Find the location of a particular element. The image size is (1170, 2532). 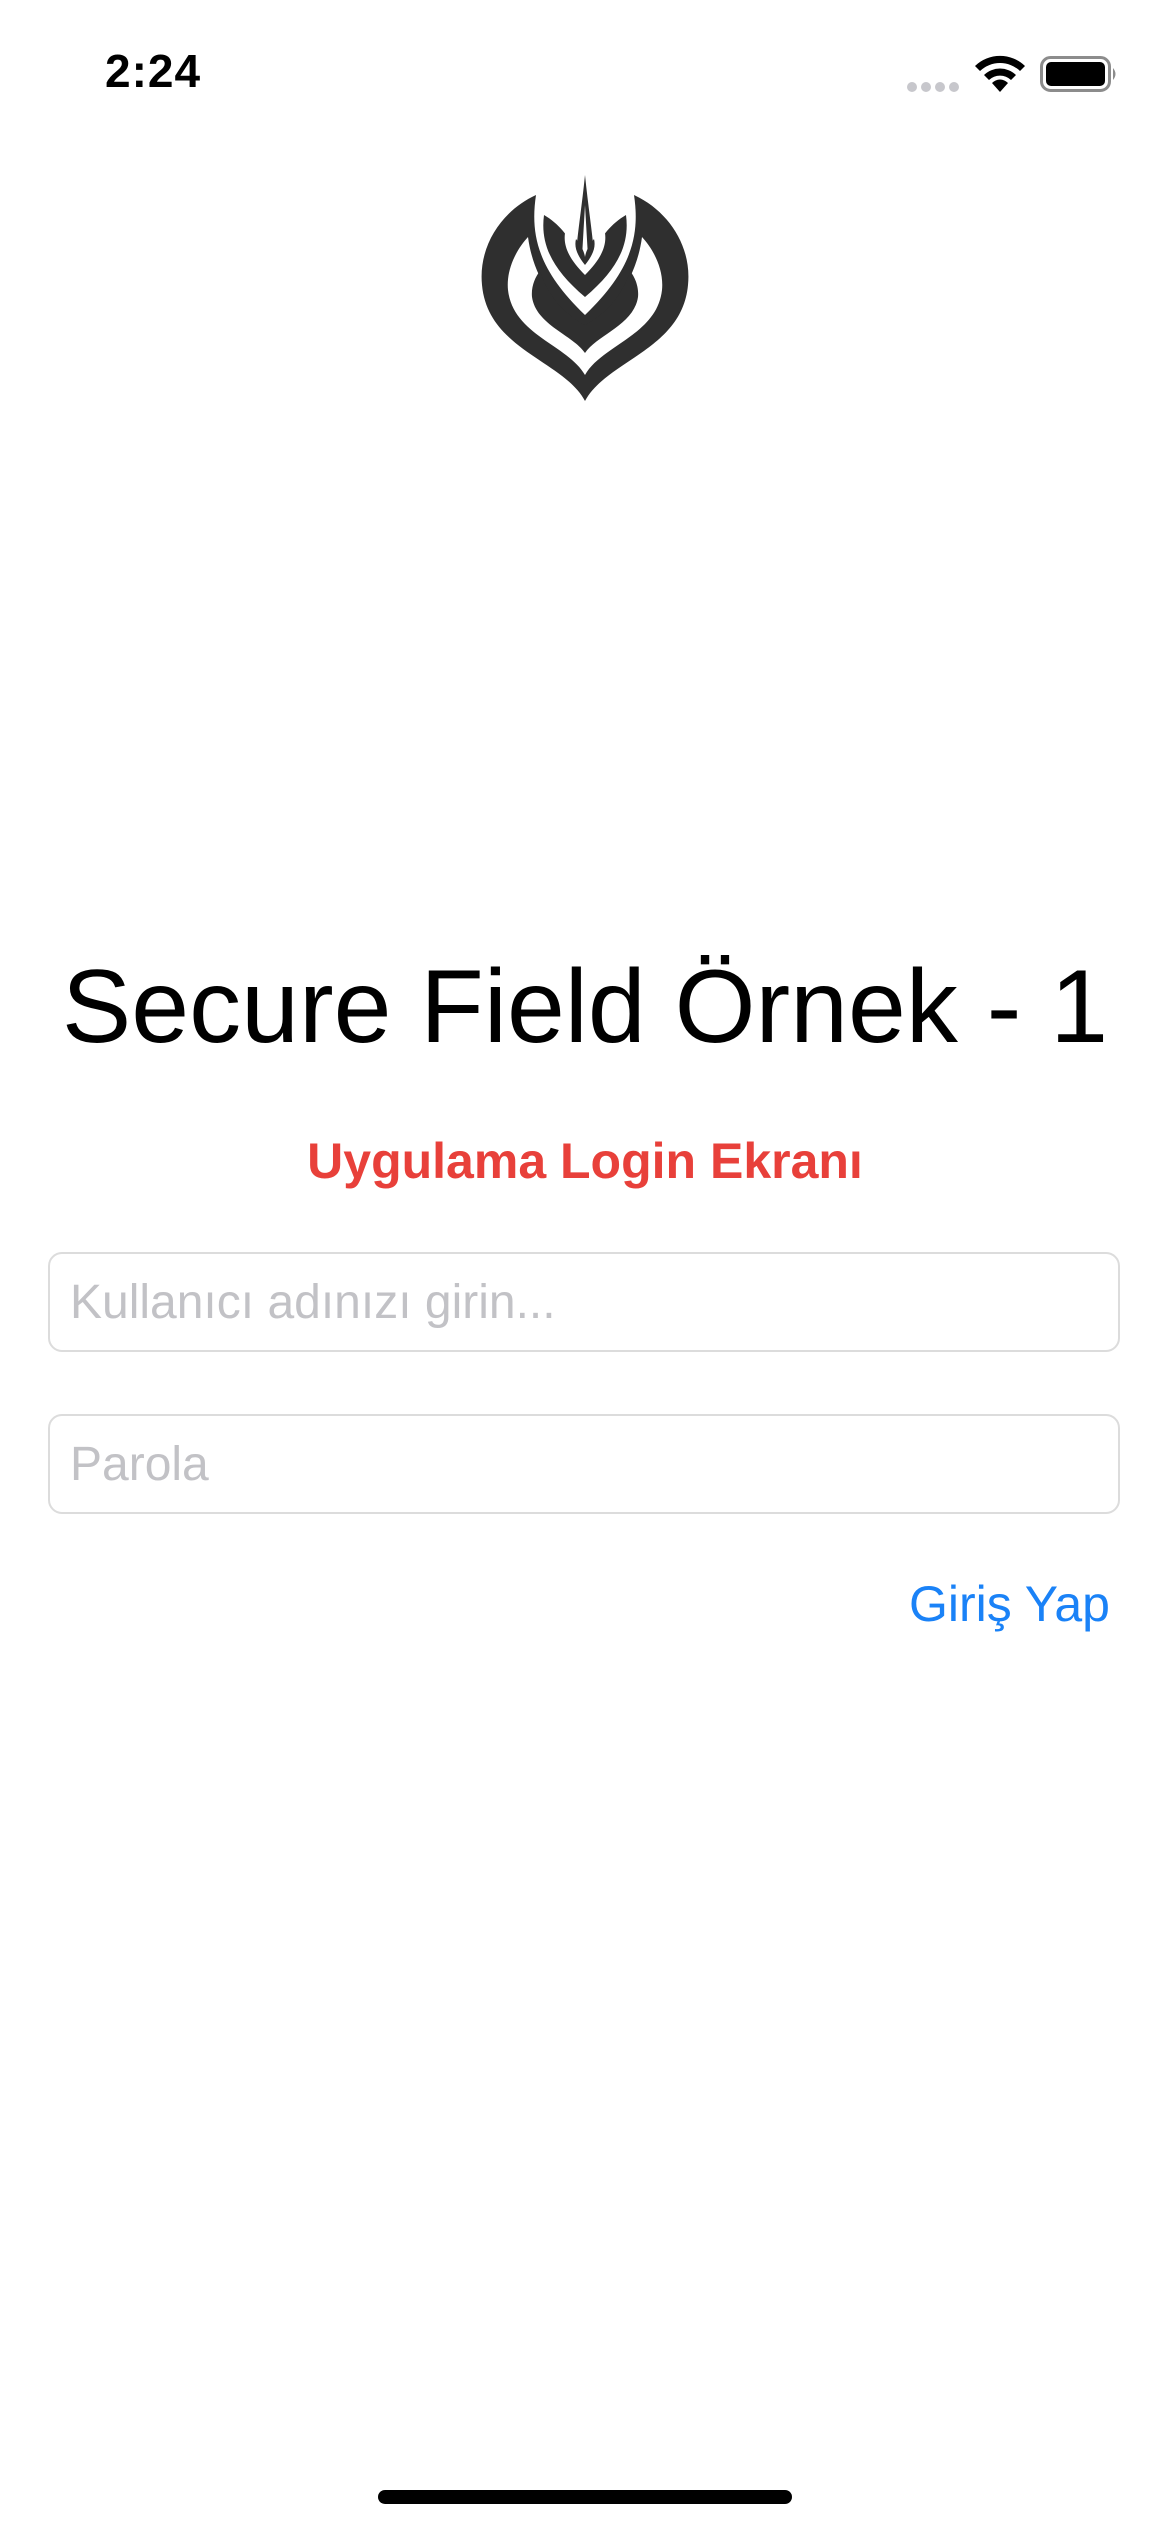

password-input is located at coordinates (584, 1464).